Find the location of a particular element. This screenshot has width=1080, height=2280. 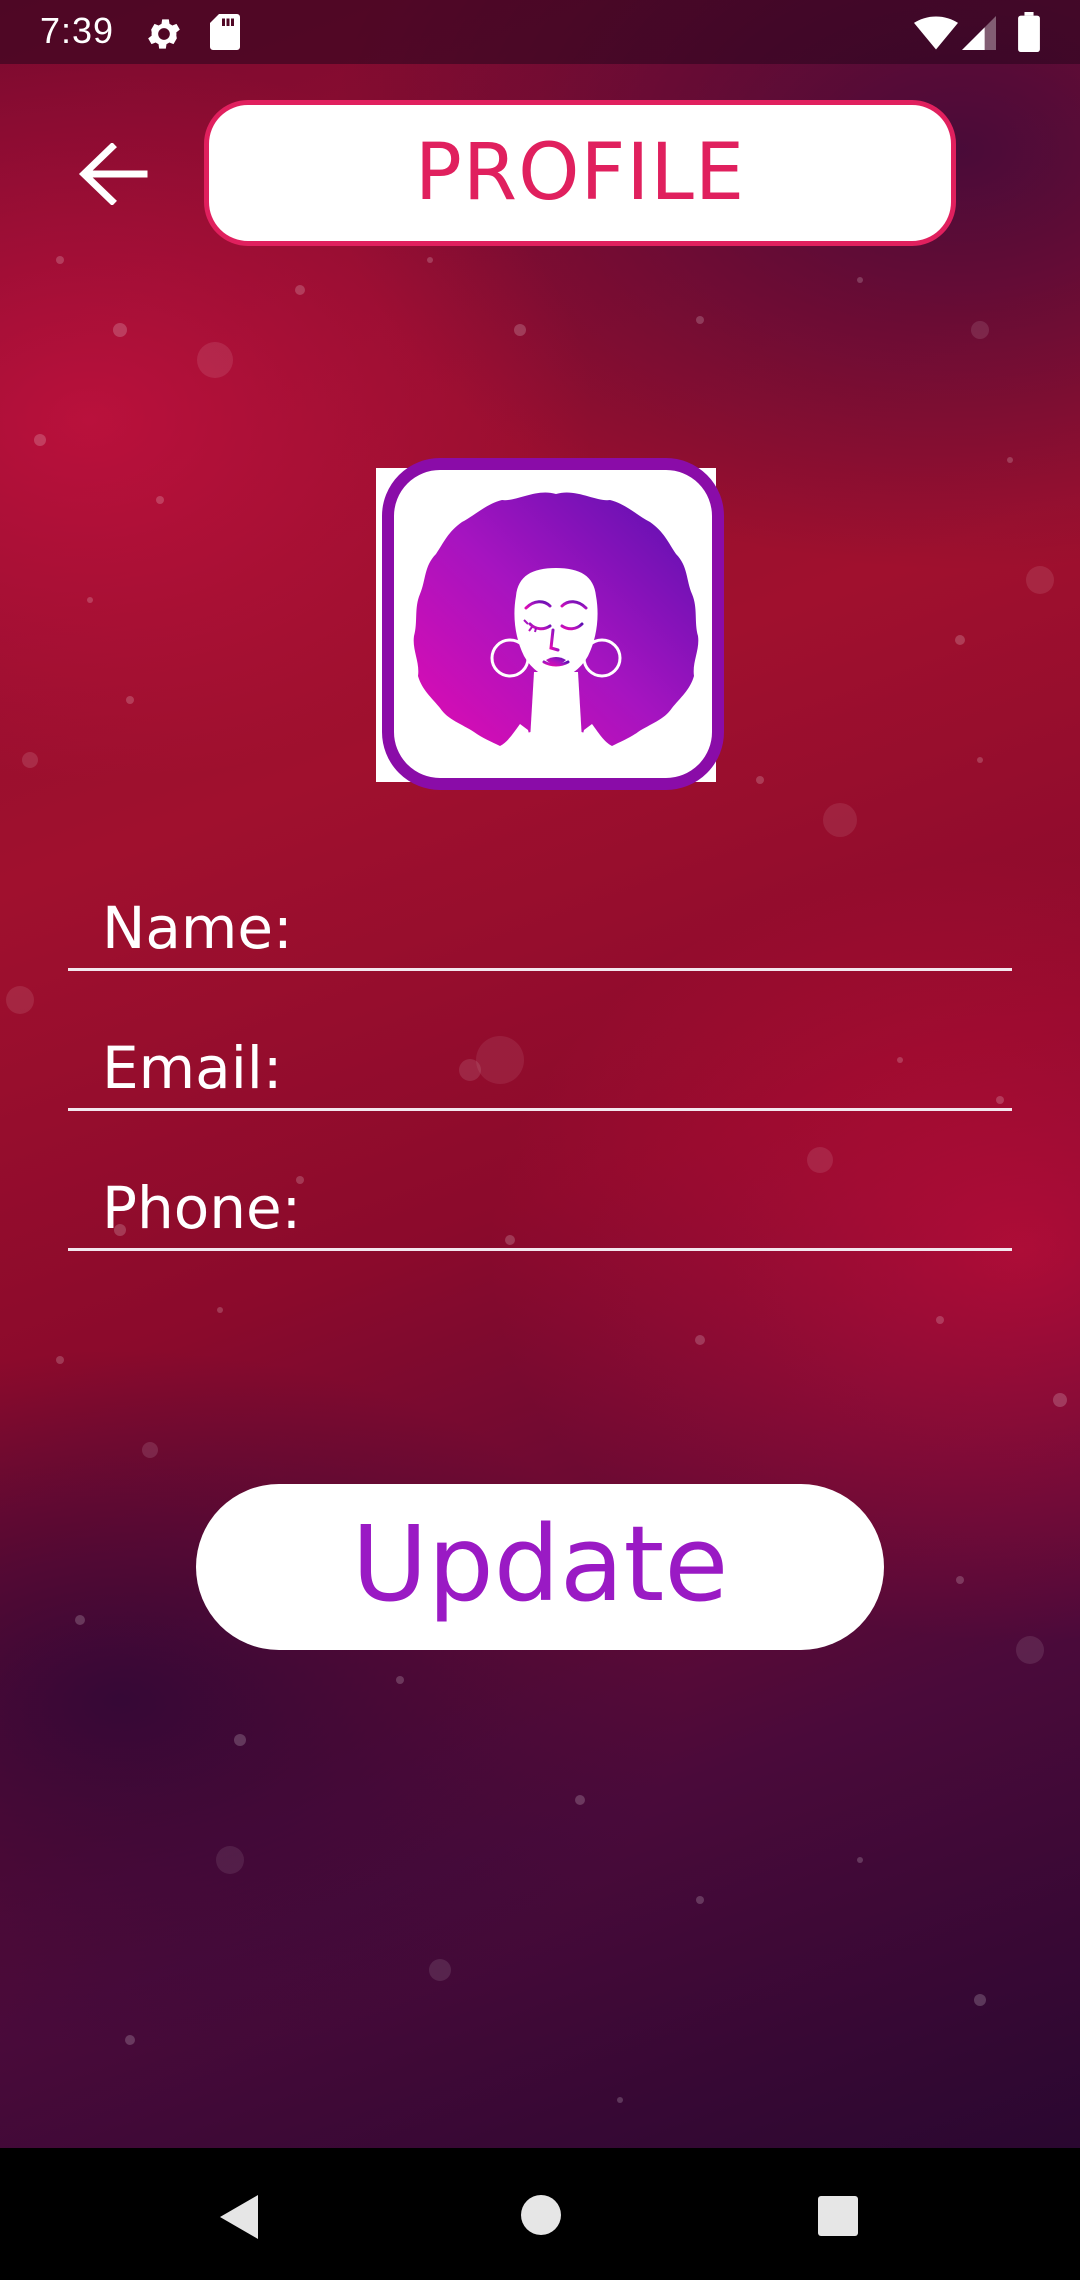

phone-input is located at coordinates (680, 1205).